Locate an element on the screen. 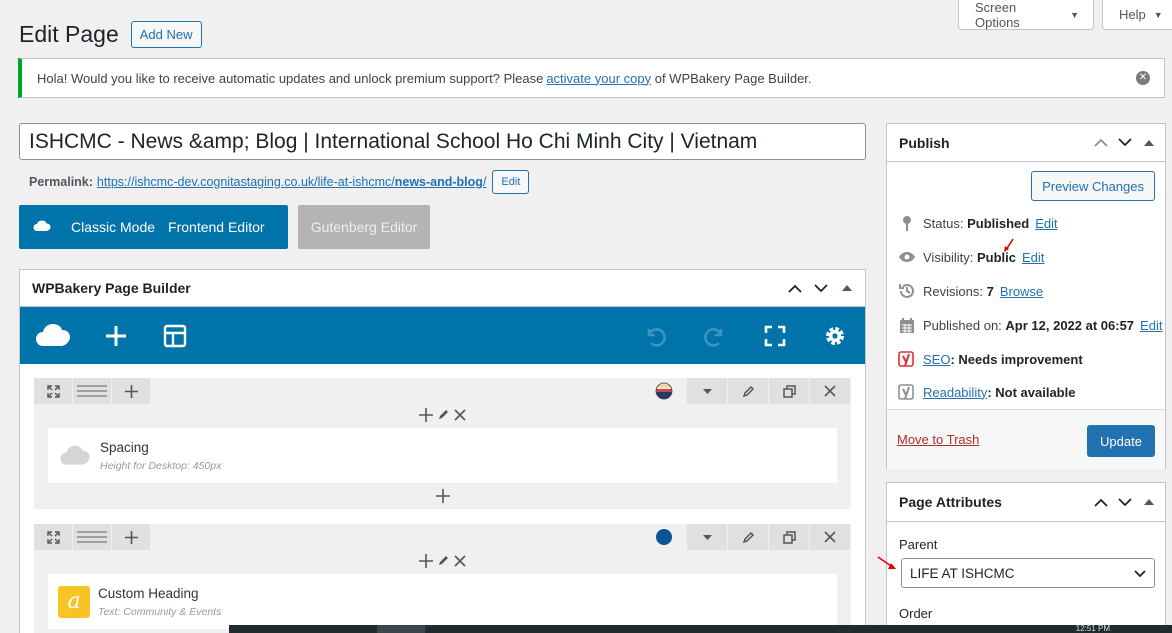 Image resolution: width=1172 pixels, height=633 pixels. element-description: Text: Community & Events is located at coordinates (160, 611).